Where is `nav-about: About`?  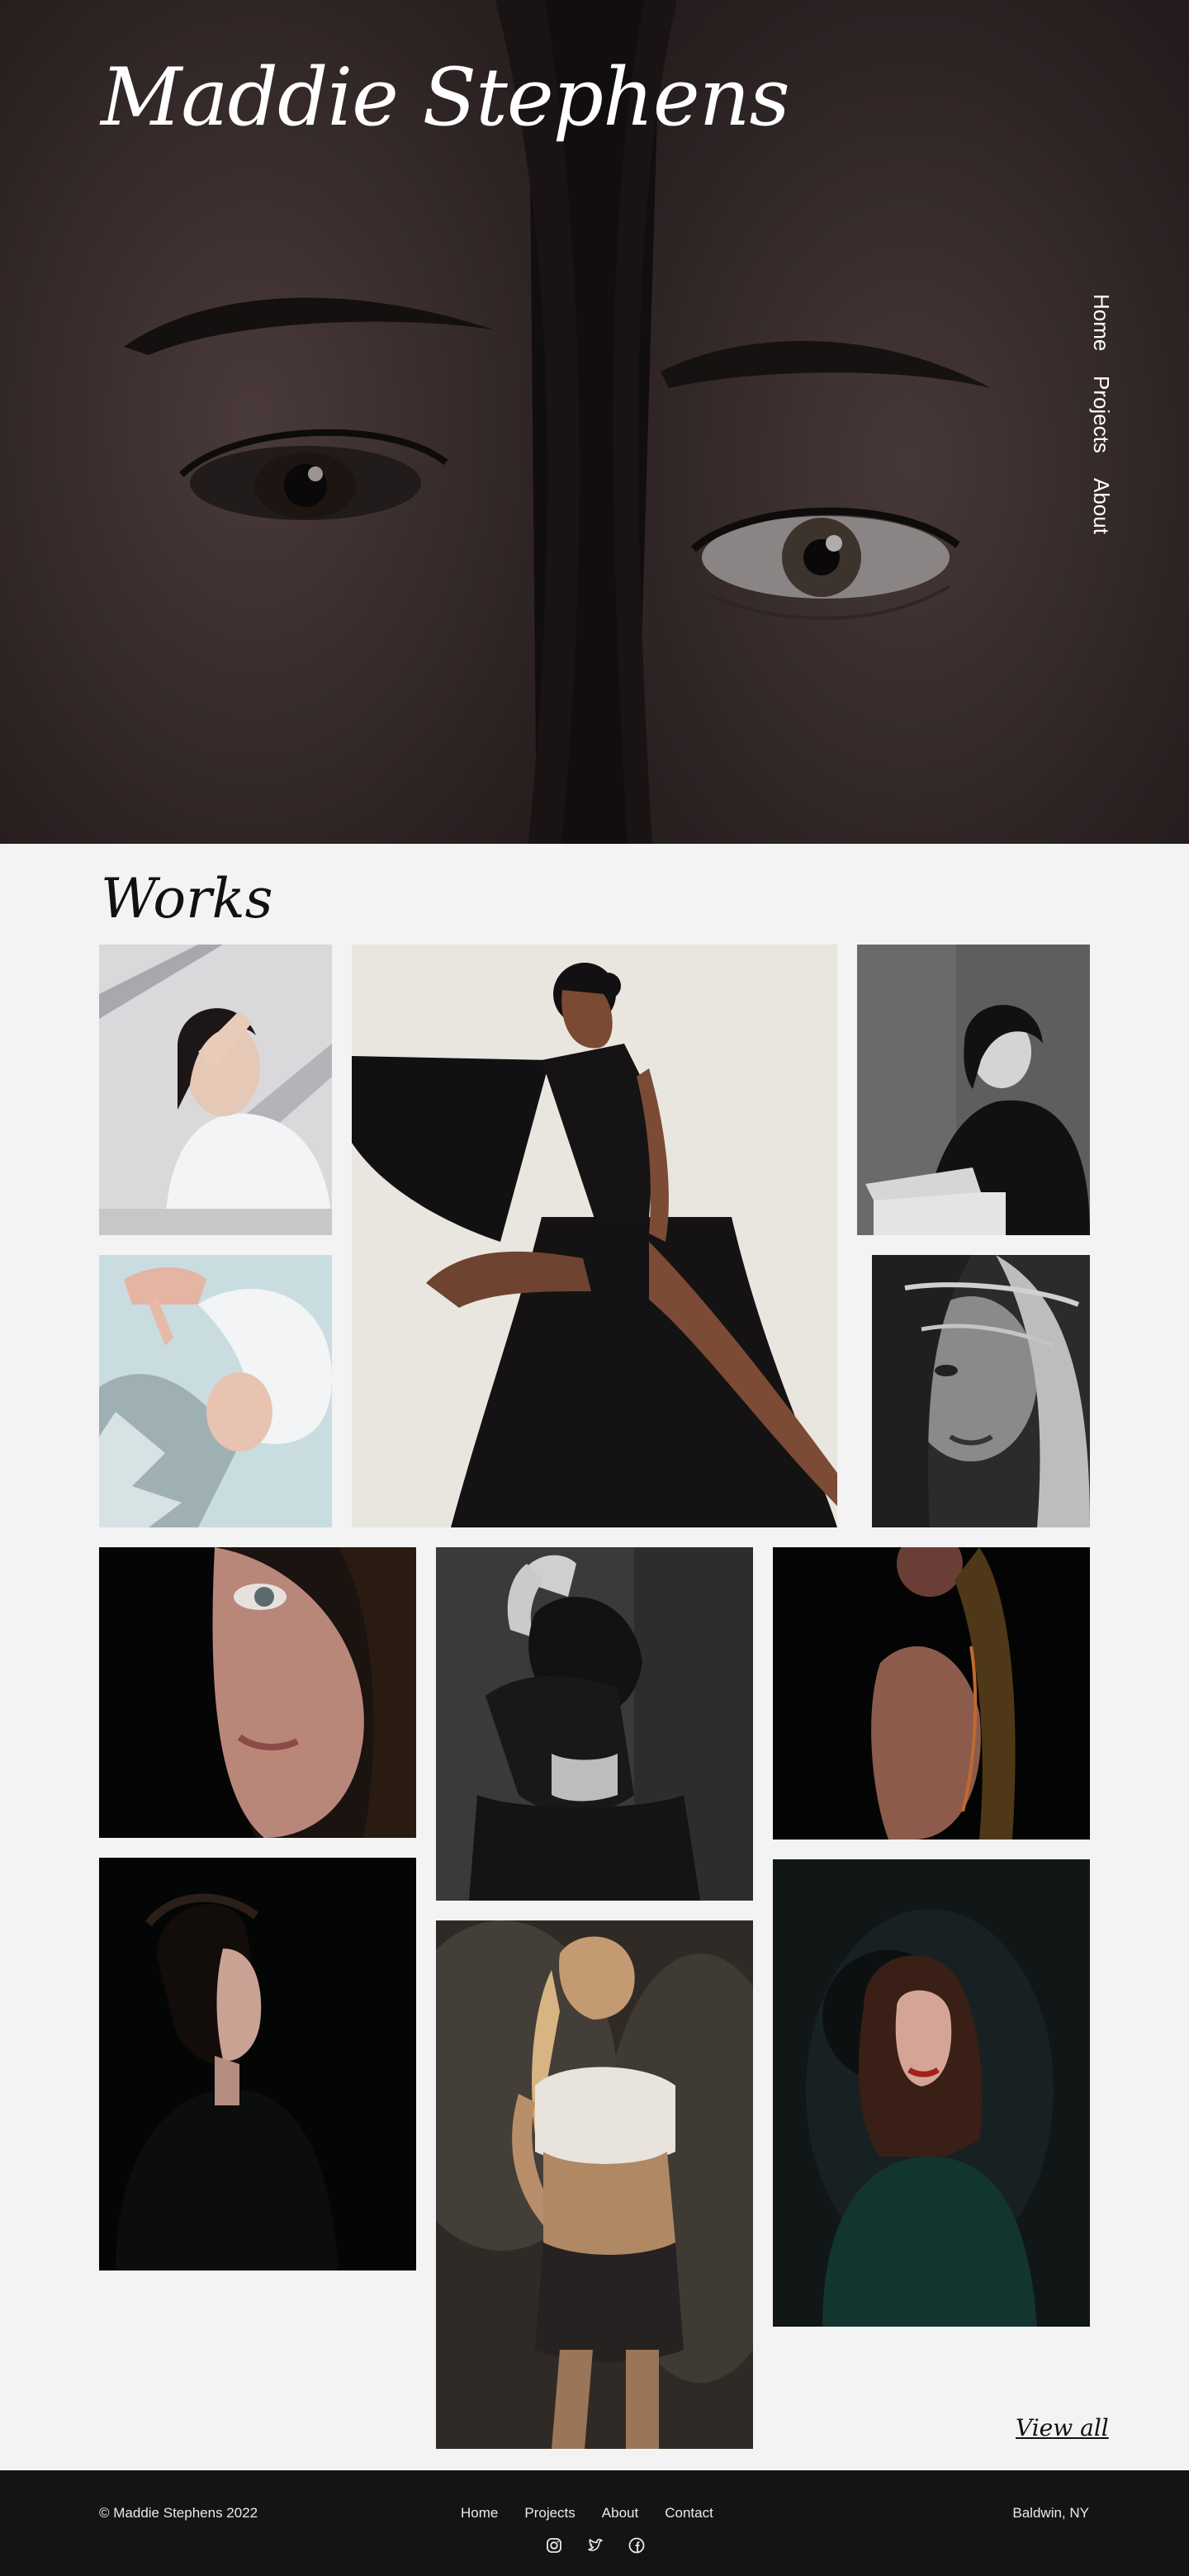 nav-about: About is located at coordinates (1101, 506).